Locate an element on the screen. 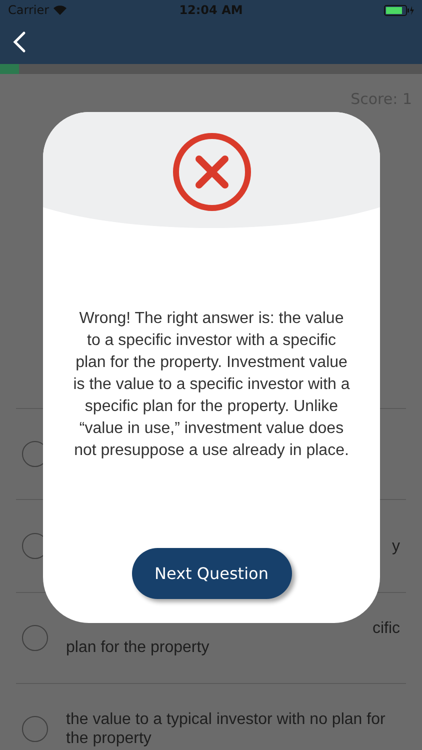 This screenshot has width=422, height=750. answer-text: cific is located at coordinates (385, 628).